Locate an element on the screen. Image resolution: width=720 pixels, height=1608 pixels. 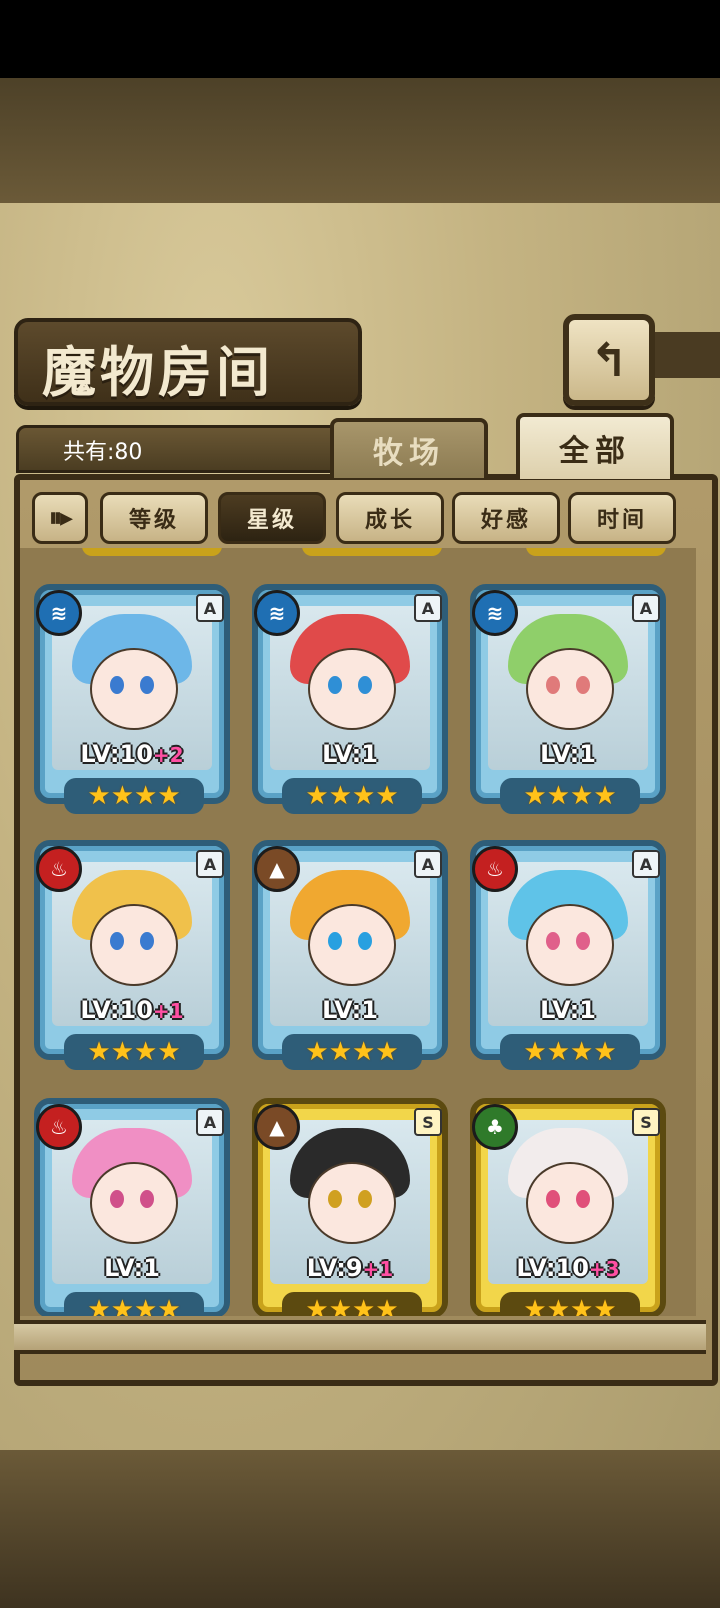
page-title: 魔物房间 is located at coordinates (158, 372).